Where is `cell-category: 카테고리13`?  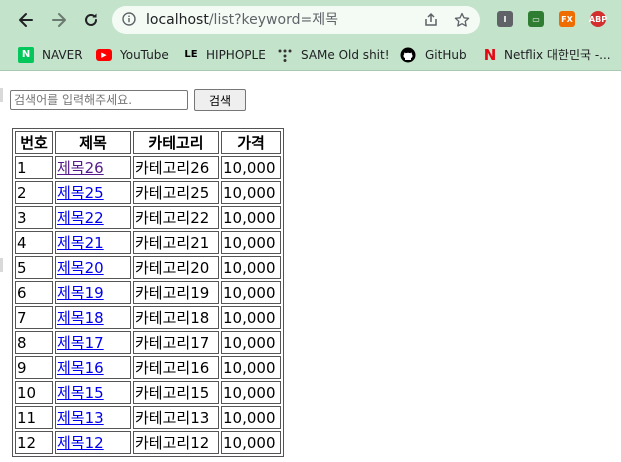
cell-category: 카테고리13 is located at coordinates (176, 417).